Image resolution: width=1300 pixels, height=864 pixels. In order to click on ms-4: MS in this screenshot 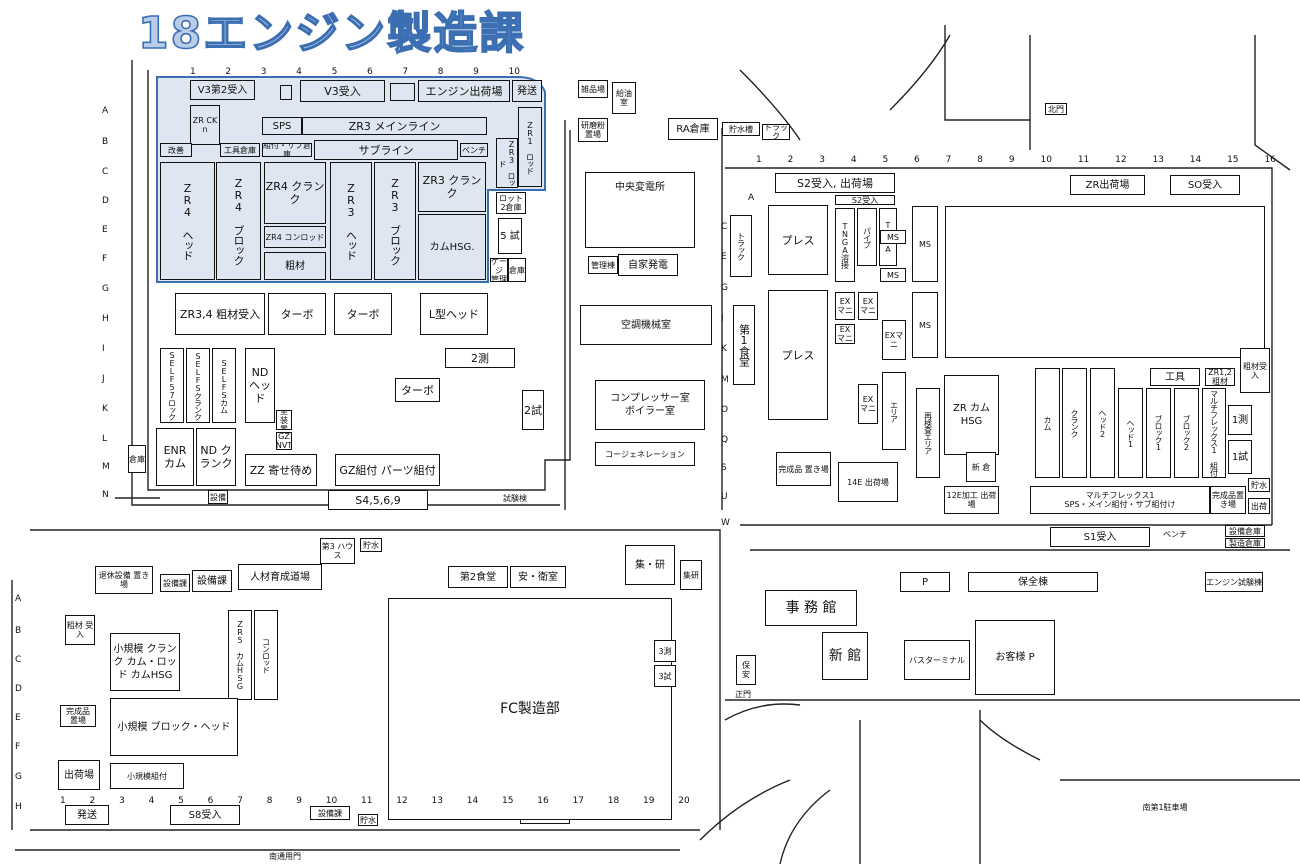, I will do `click(925, 325)`.